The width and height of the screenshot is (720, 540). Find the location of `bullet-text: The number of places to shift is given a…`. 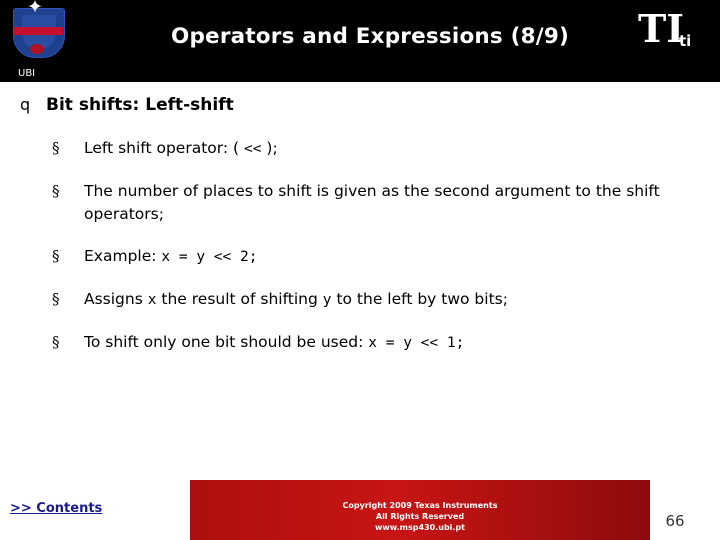

bullet-text: The number of places to shift is given a… is located at coordinates (388, 203).